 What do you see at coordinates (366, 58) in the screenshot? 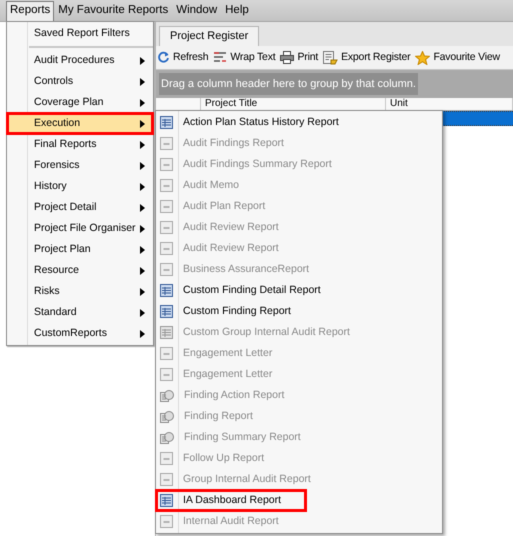
I see `toolbar-button: Export Register` at bounding box center [366, 58].